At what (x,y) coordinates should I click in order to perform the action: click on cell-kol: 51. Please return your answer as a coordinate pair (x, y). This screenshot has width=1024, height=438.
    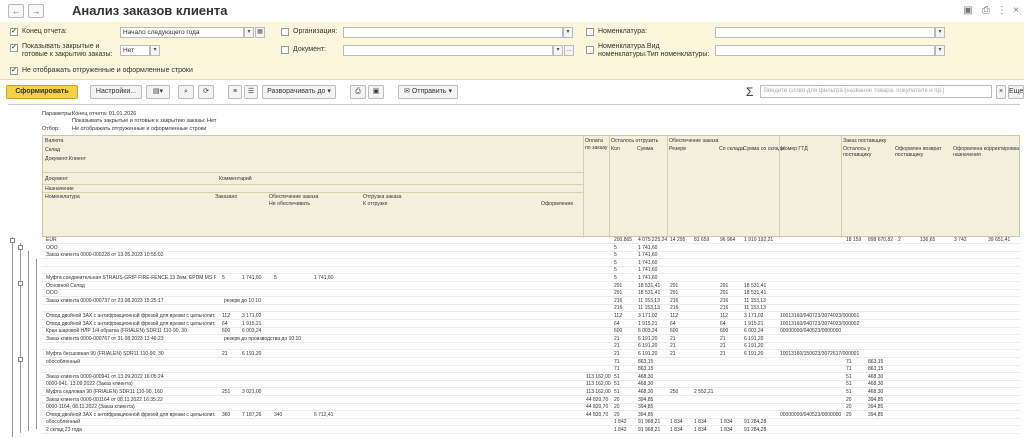
    Looking at the image, I should click on (617, 392).